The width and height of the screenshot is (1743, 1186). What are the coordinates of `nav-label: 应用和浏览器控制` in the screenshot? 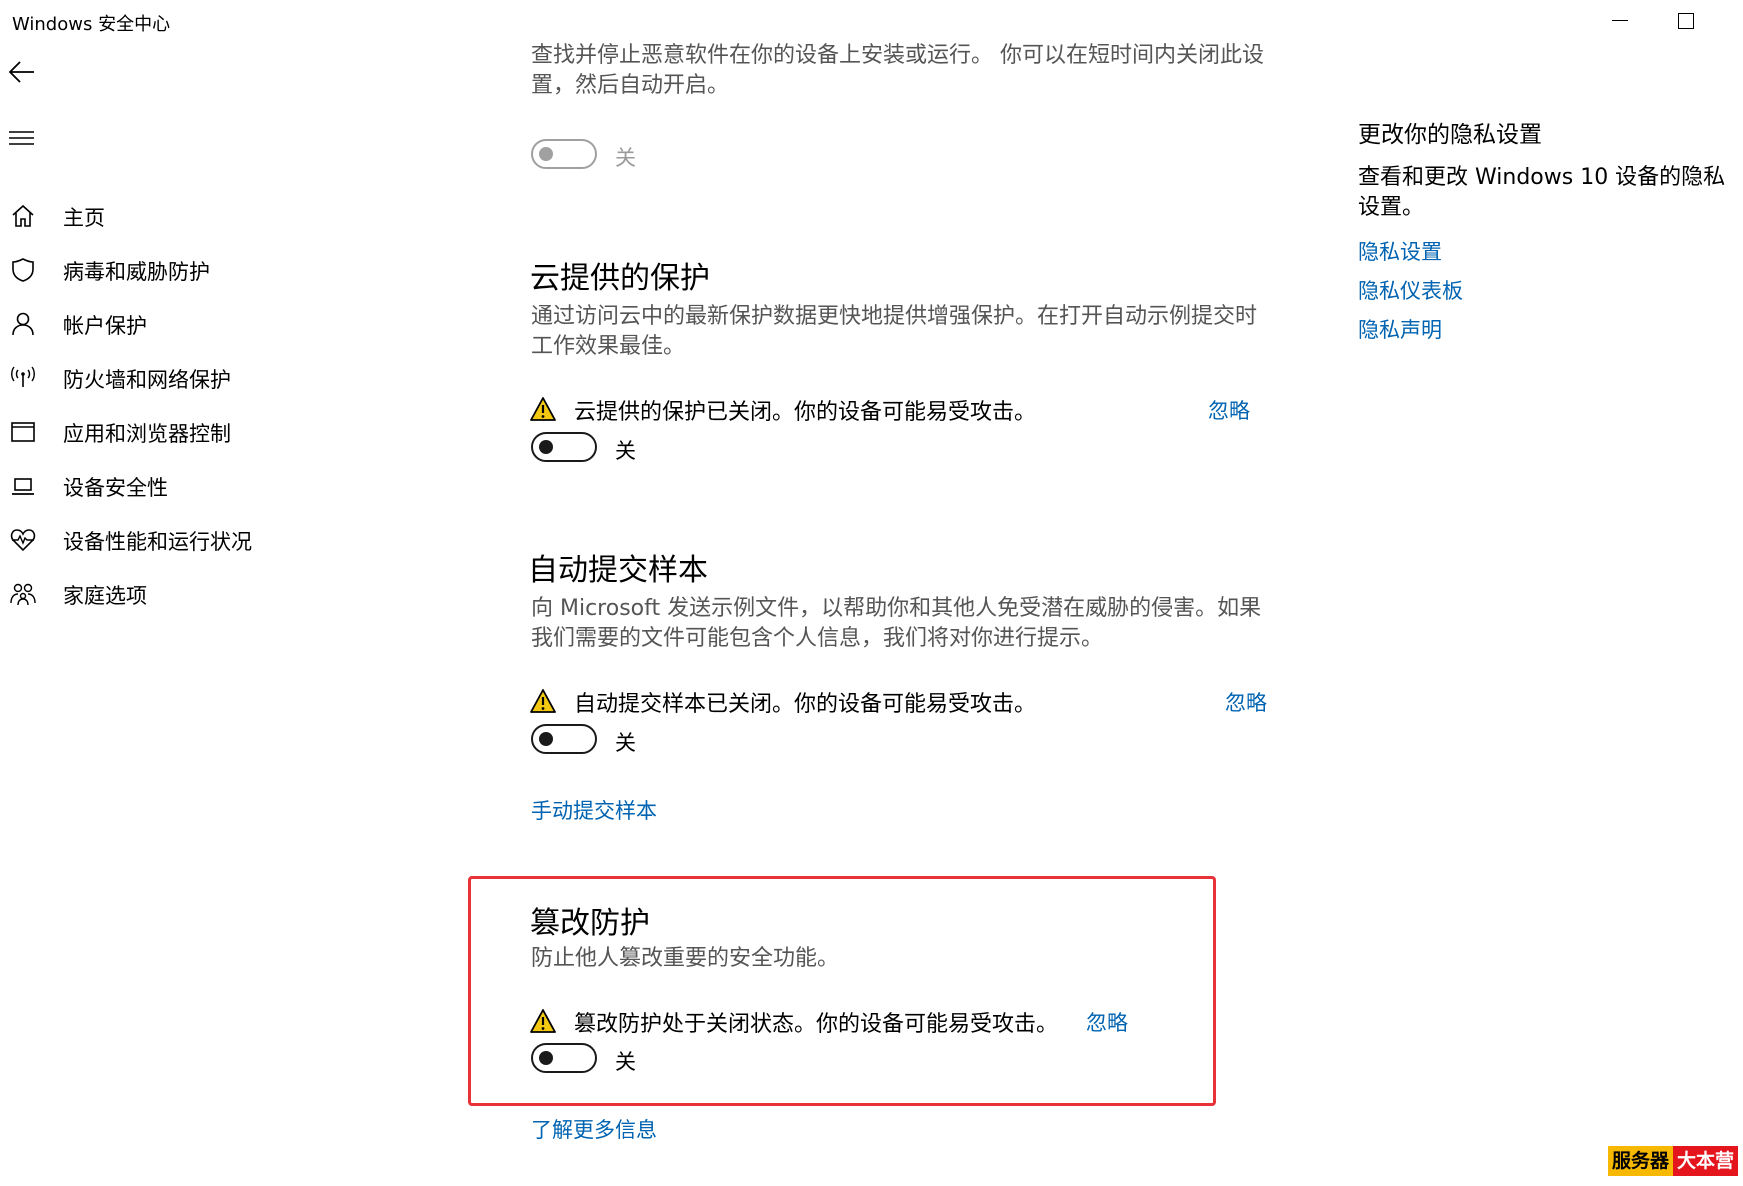 It's located at (147, 434).